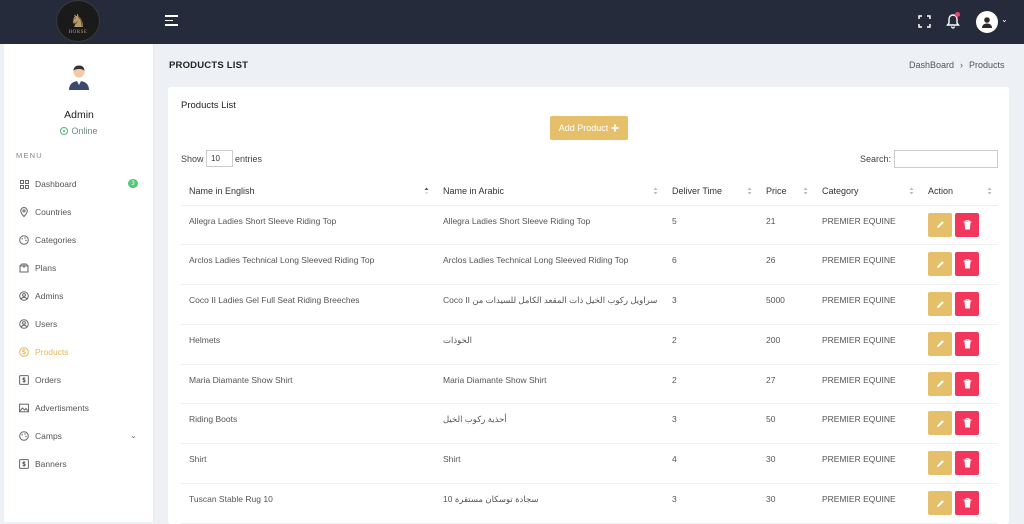 The width and height of the screenshot is (1024, 524). What do you see at coordinates (24, 268) in the screenshot?
I see `box-icon` at bounding box center [24, 268].